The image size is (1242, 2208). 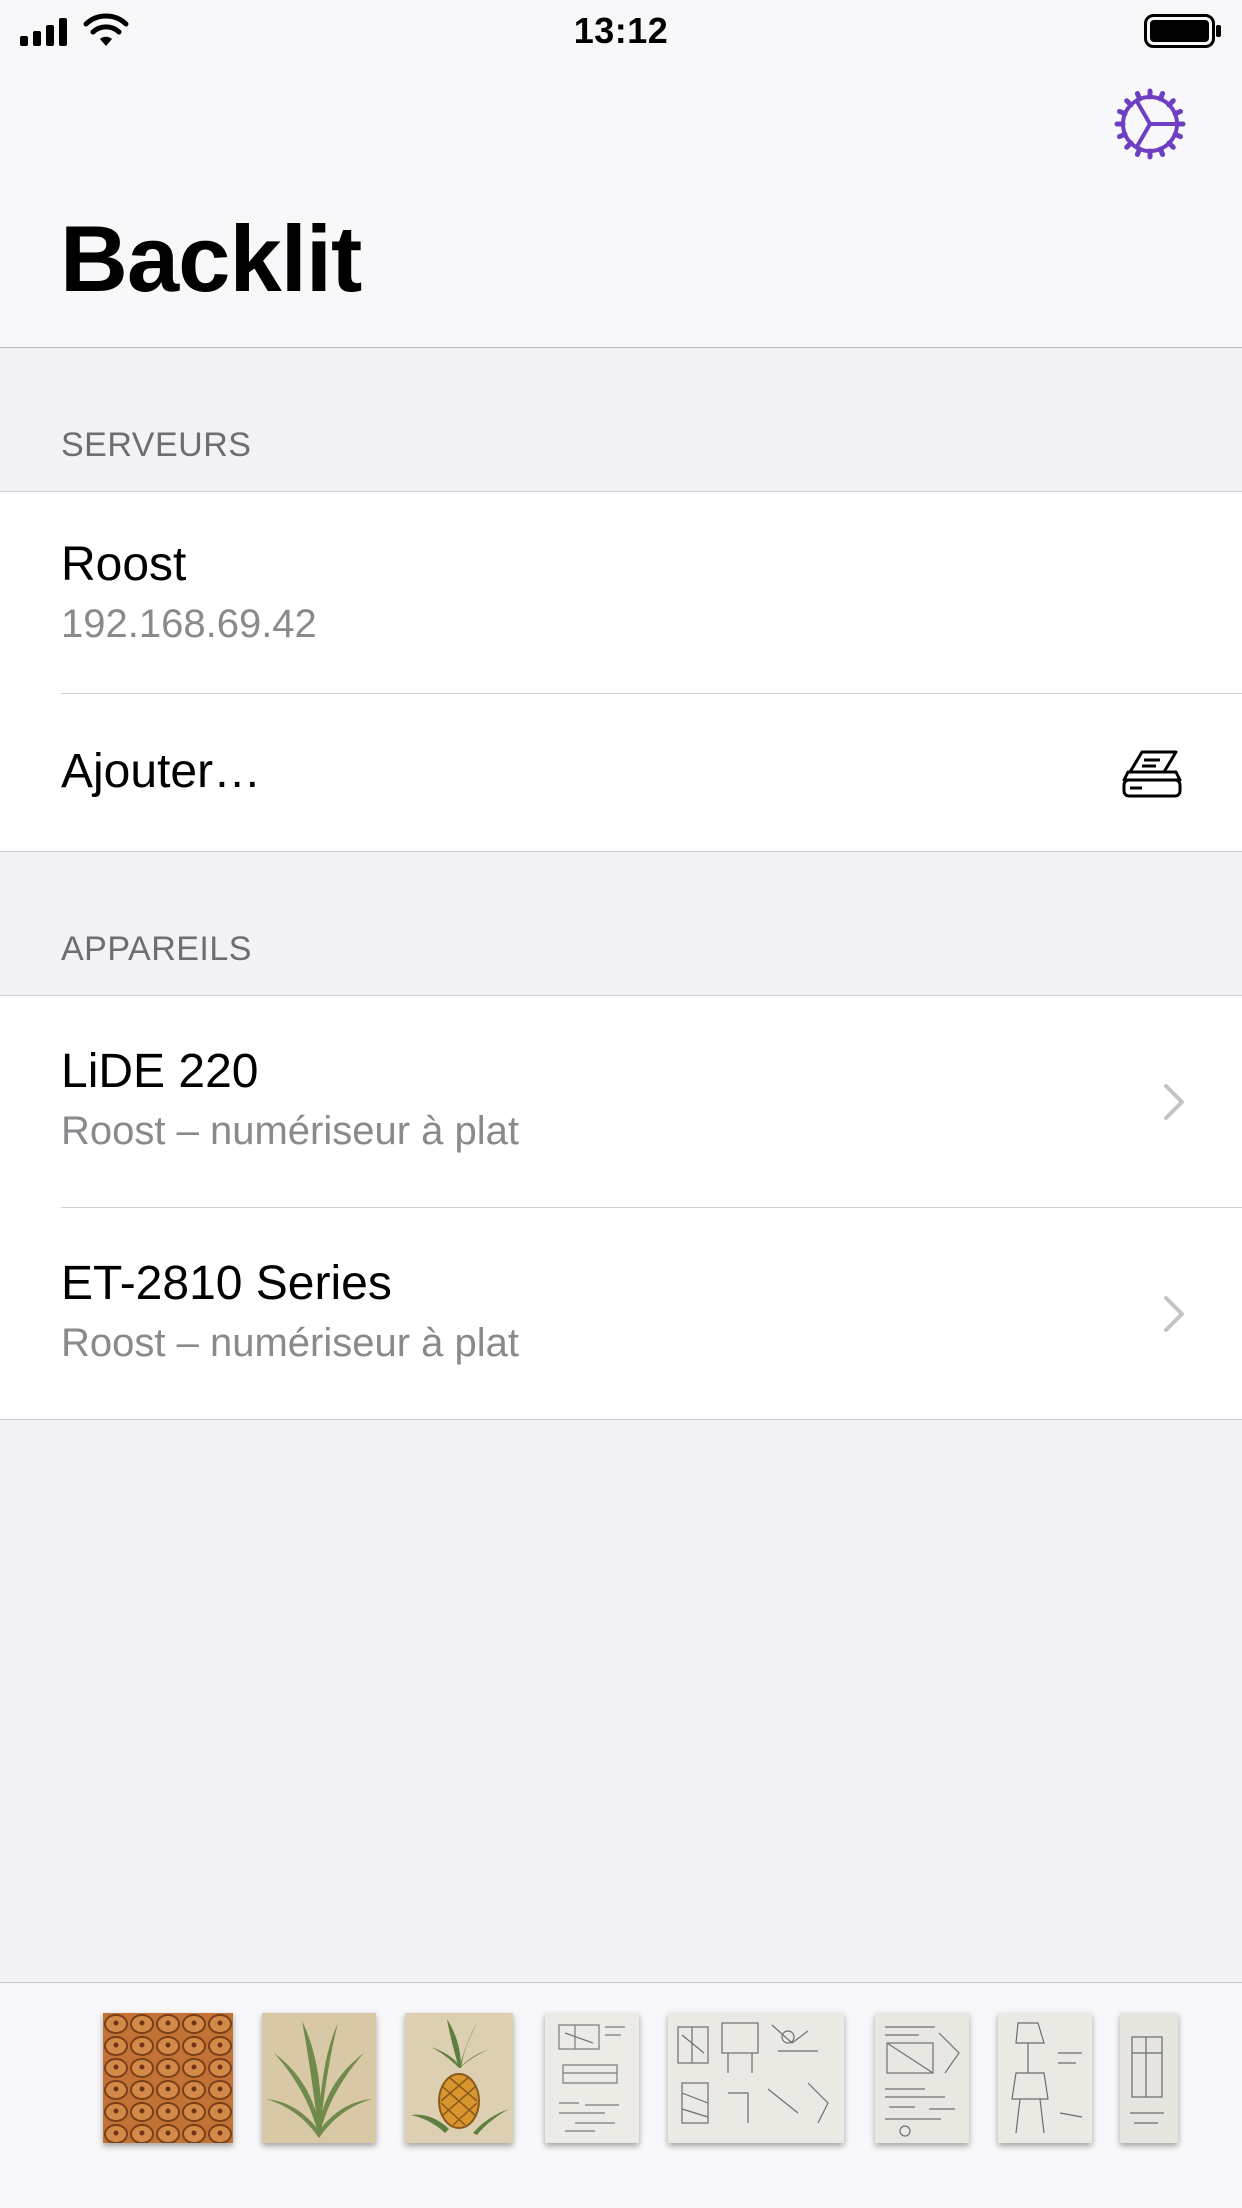 I want to click on thumbnail-pineapple-skin, so click(x=168, y=2078).